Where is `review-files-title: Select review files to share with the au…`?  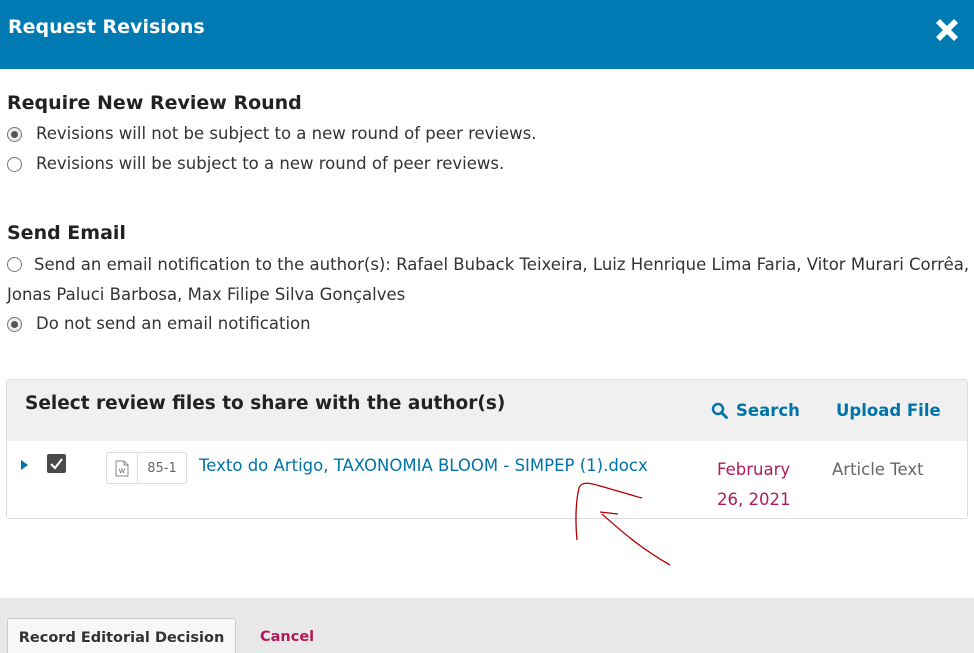 review-files-title: Select review files to share with the au… is located at coordinates (265, 403).